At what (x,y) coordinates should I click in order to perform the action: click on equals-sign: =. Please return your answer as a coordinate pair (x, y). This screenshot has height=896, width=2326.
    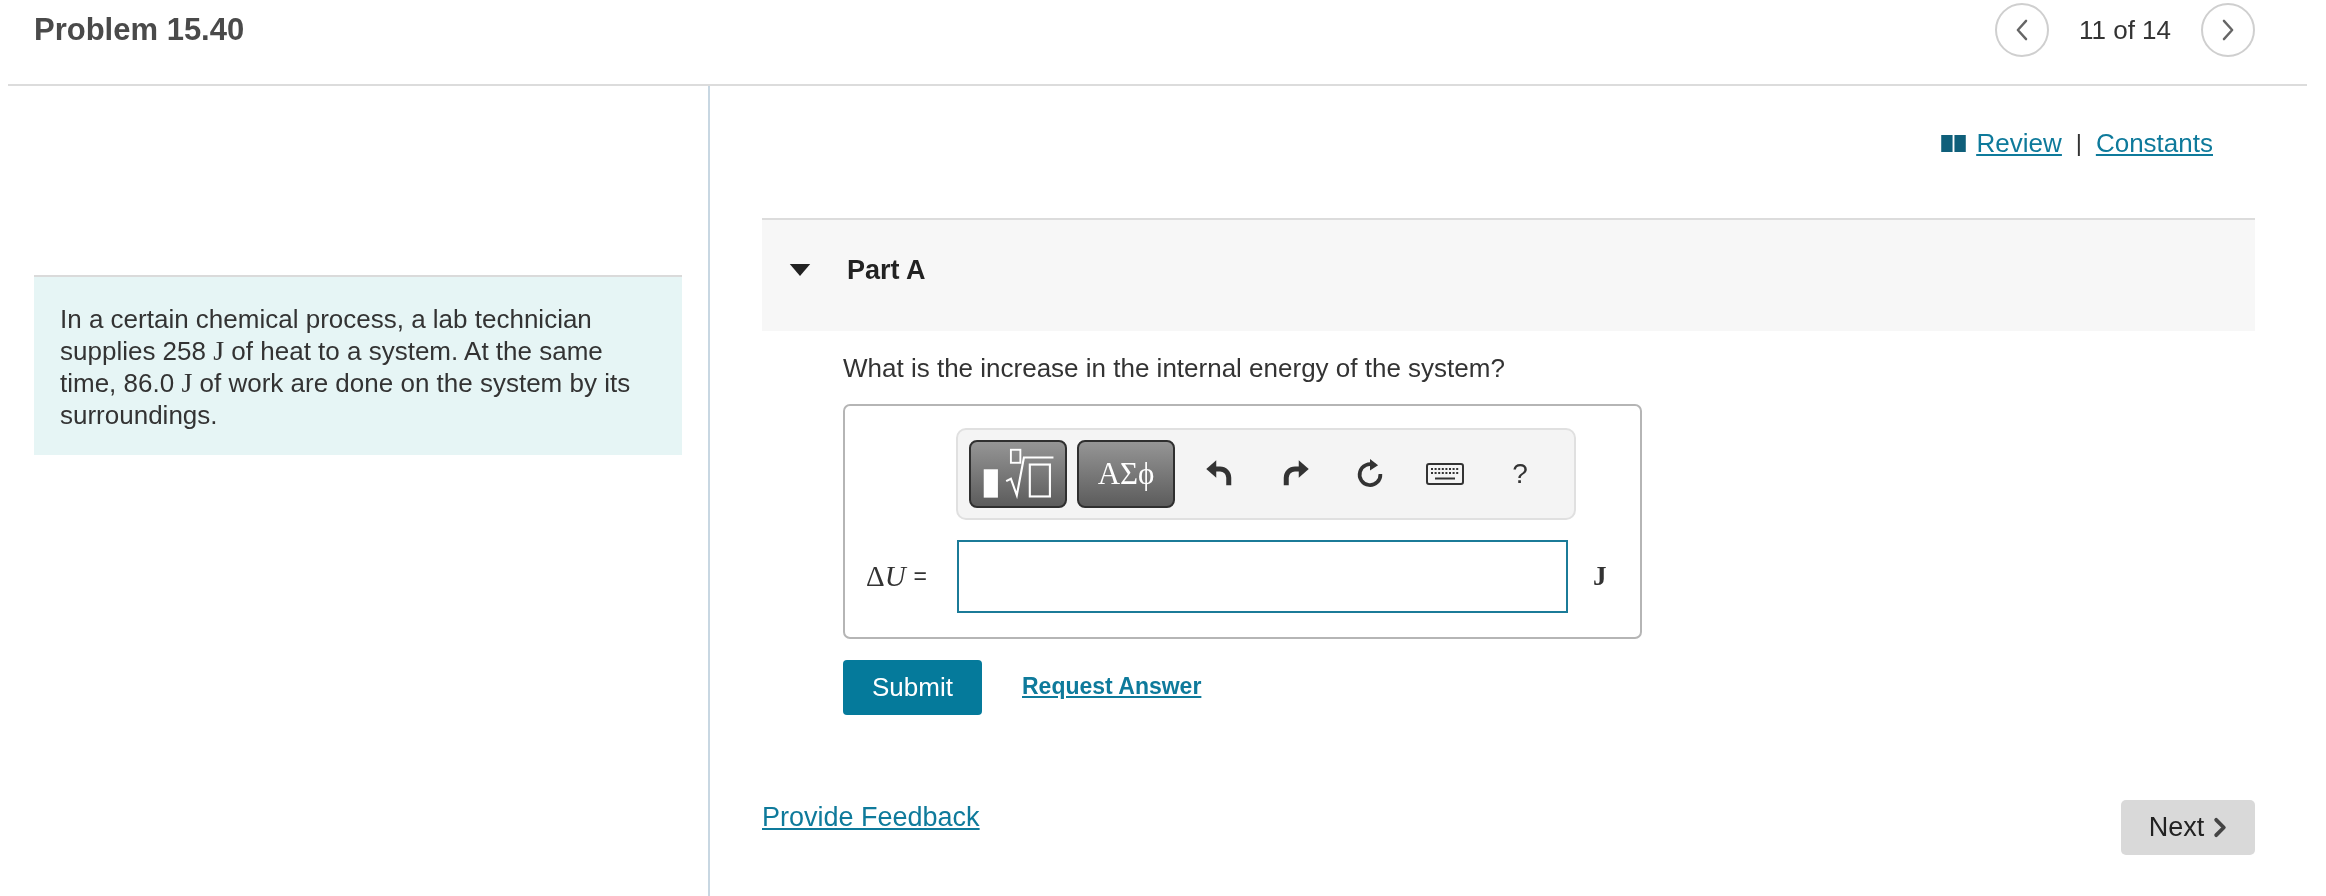
    Looking at the image, I should click on (920, 576).